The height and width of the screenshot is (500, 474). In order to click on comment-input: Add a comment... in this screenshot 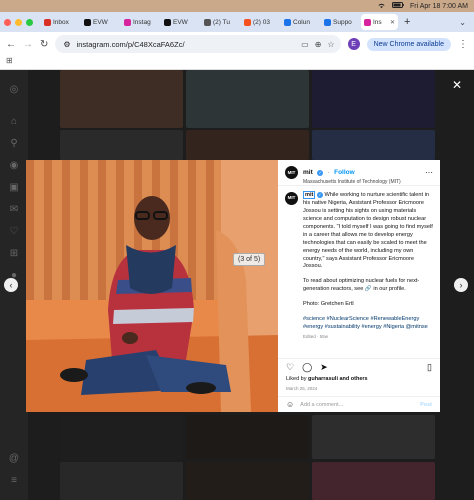, I will do `click(321, 405)`.